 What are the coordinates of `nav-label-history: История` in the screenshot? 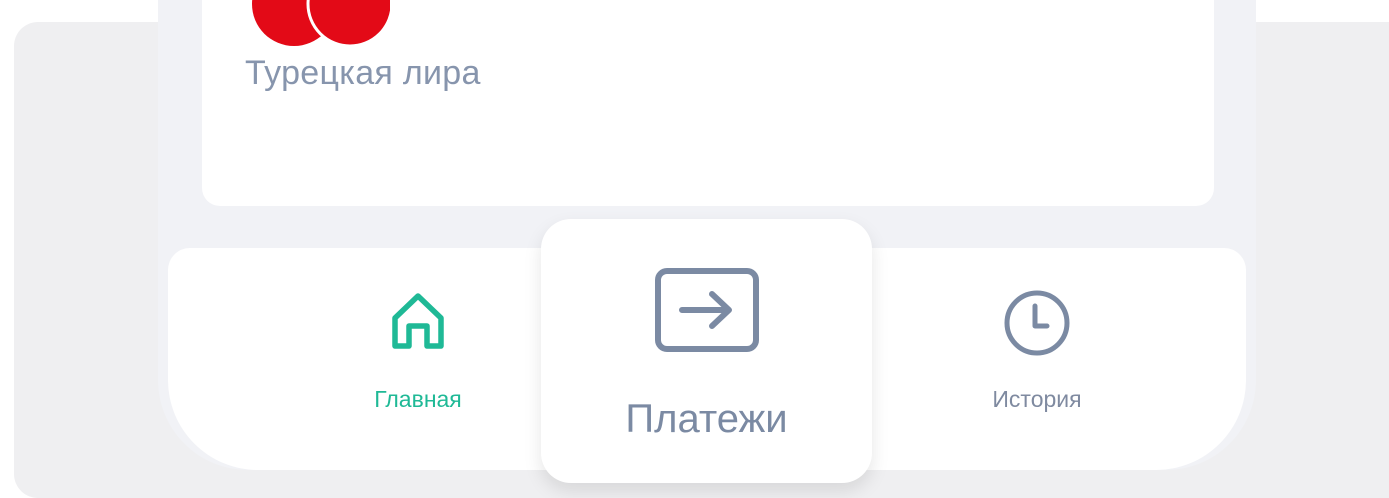 It's located at (1037, 399).